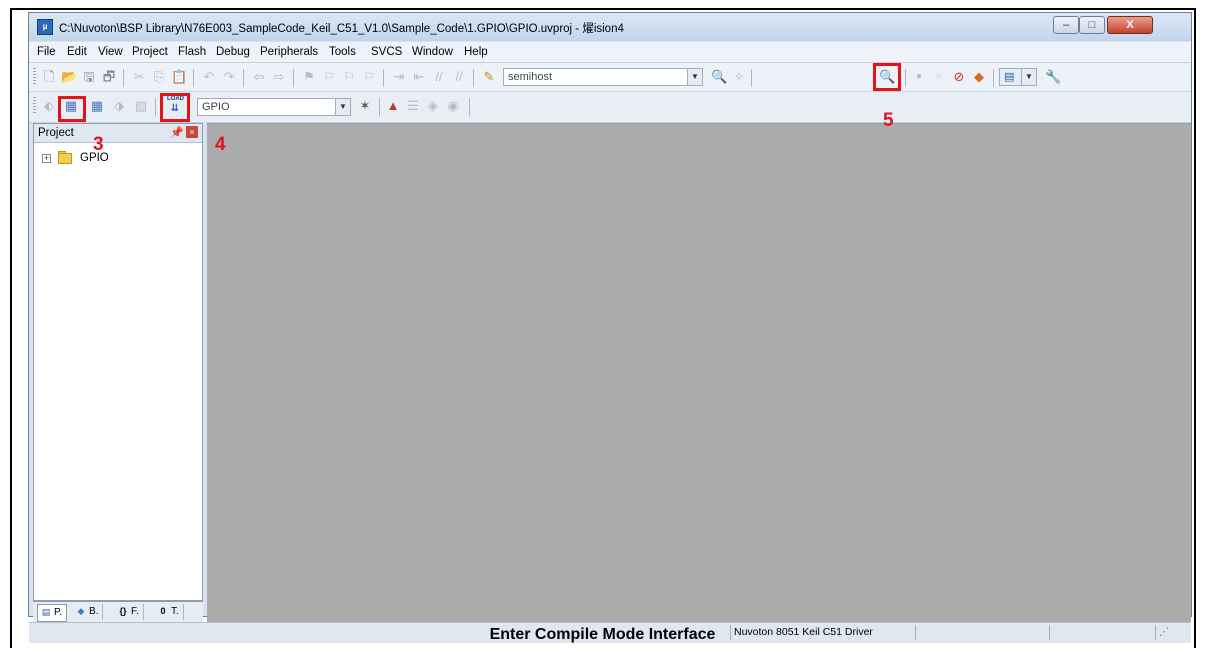 The height and width of the screenshot is (654, 1205). What do you see at coordinates (329, 77) in the screenshot?
I see `prev-bookmark-icon: ⚐` at bounding box center [329, 77].